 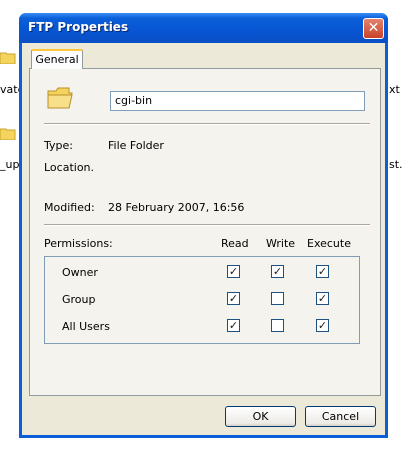 What do you see at coordinates (281, 243) in the screenshot?
I see `column-write: Write` at bounding box center [281, 243].